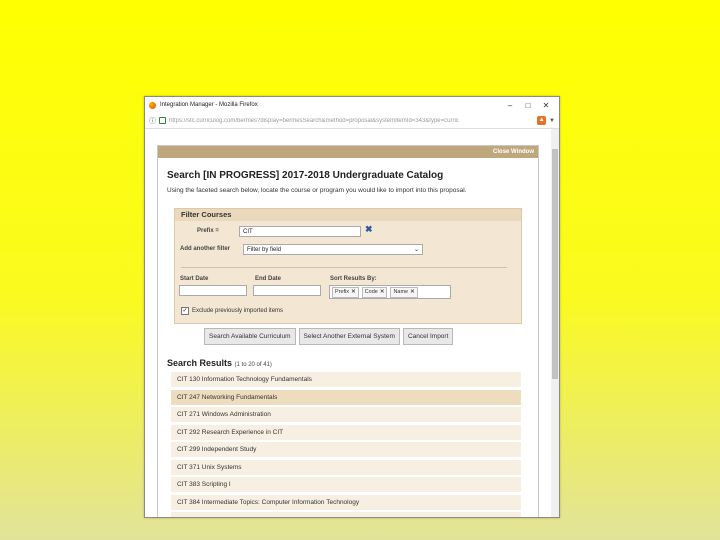 Image resolution: width=720 pixels, height=540 pixels. I want to click on filter-heading: Filter Courses, so click(348, 215).